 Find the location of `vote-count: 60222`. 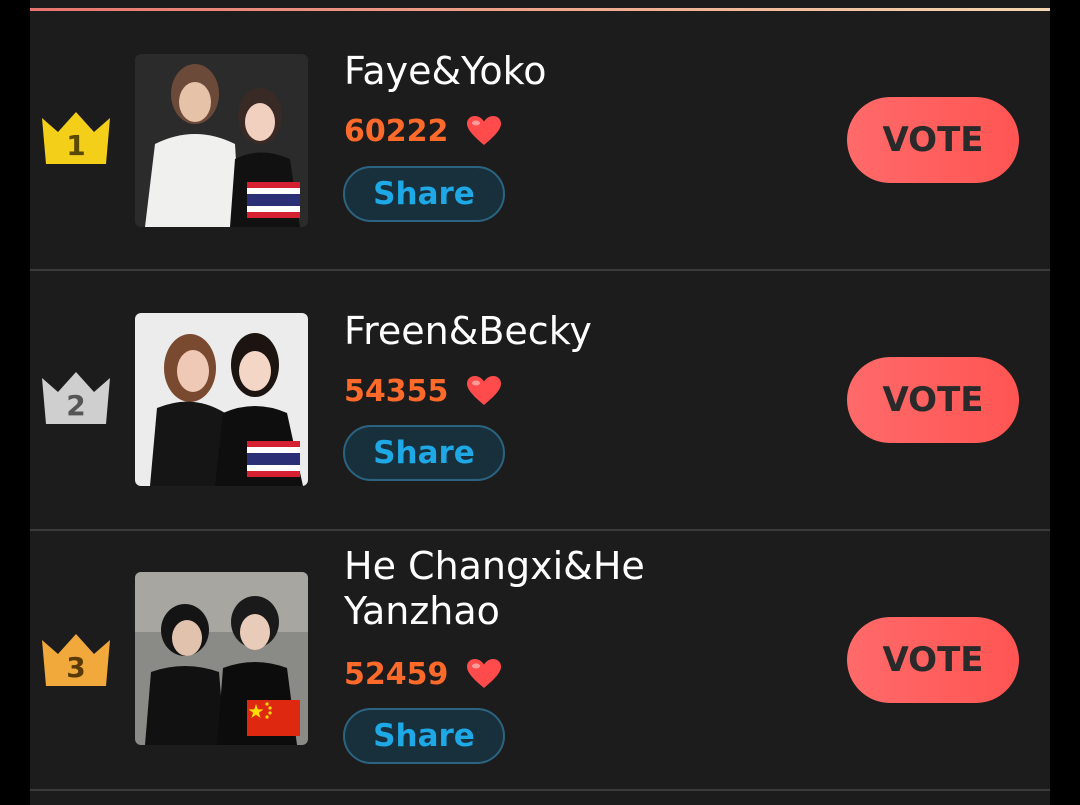

vote-count: 60222 is located at coordinates (396, 131).